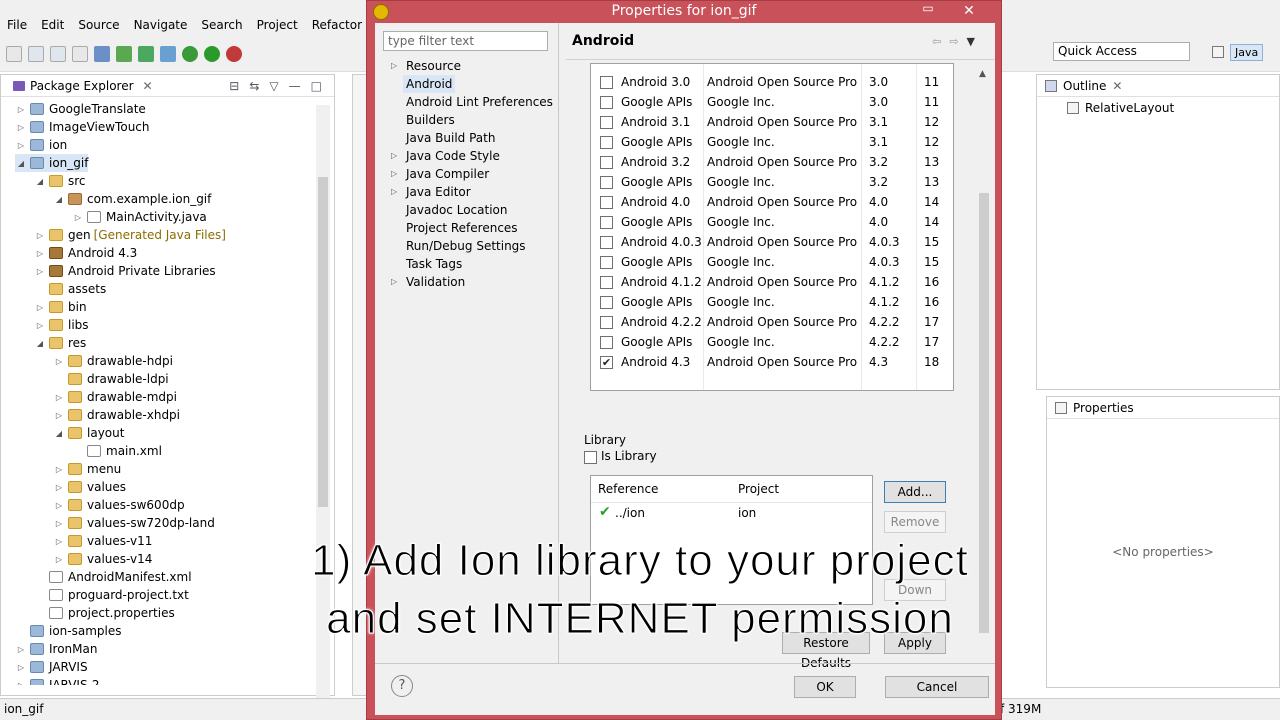 Image resolution: width=1280 pixels, height=720 pixels. What do you see at coordinates (190, 54) in the screenshot?
I see `debug-icon` at bounding box center [190, 54].